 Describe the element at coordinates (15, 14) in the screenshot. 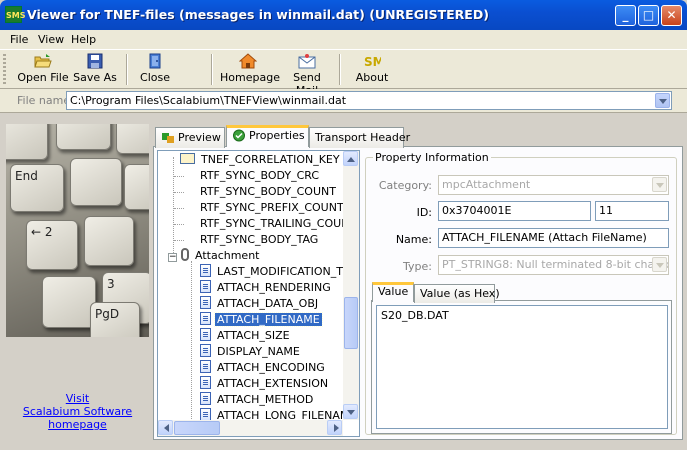

I see `app-icon: SMS` at that location.